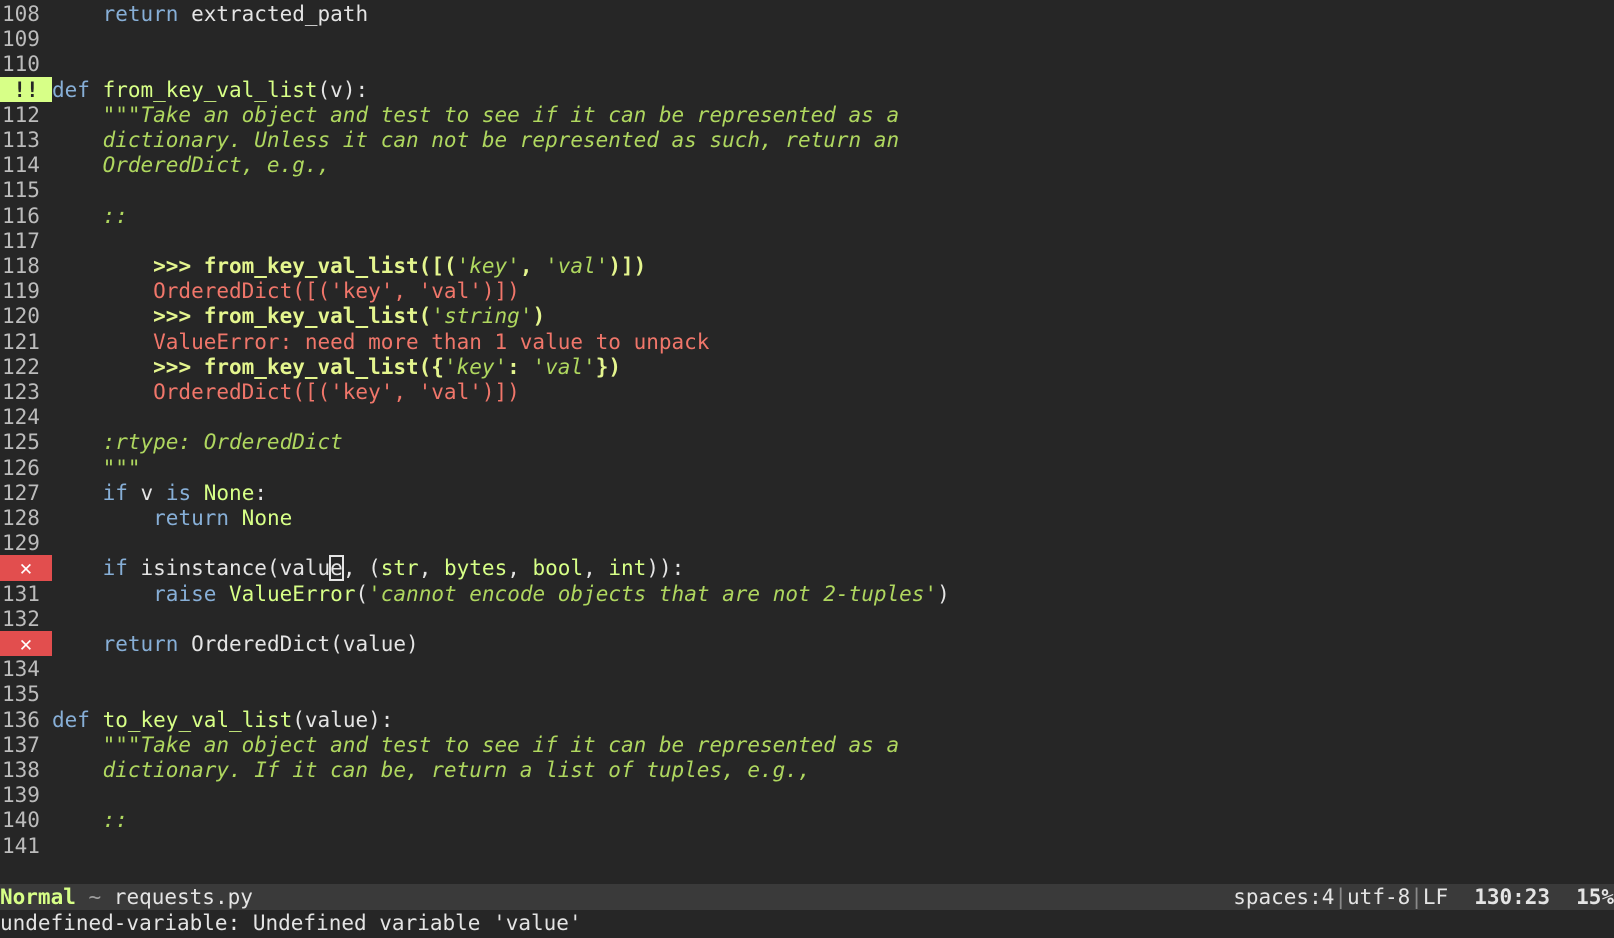 The image size is (1614, 938). I want to click on code-line: 136 def to_key_val_list(value):, so click(807, 719).